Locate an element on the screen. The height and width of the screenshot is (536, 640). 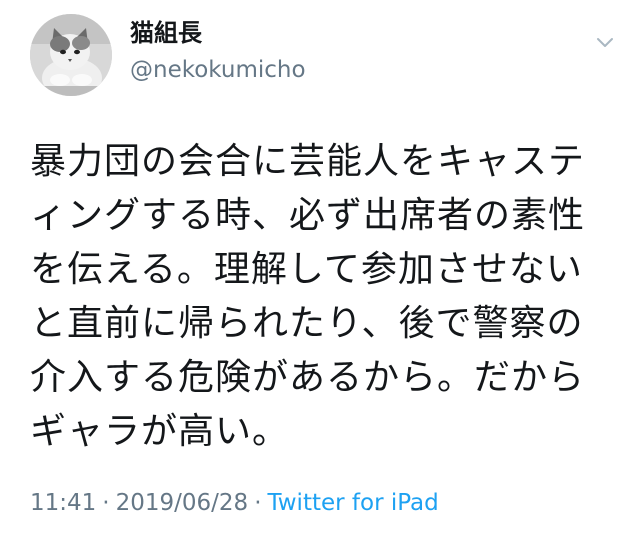
tweet-time: 11:41 is located at coordinates (63, 503).